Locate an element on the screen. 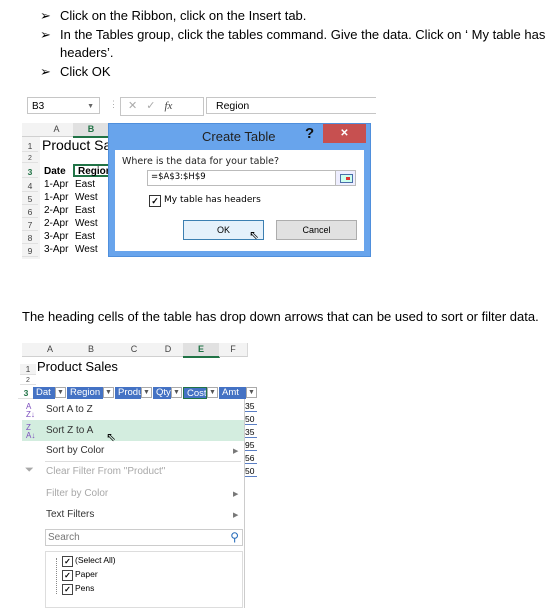  chevron-down-icon: ▼ is located at coordinates (90, 106).